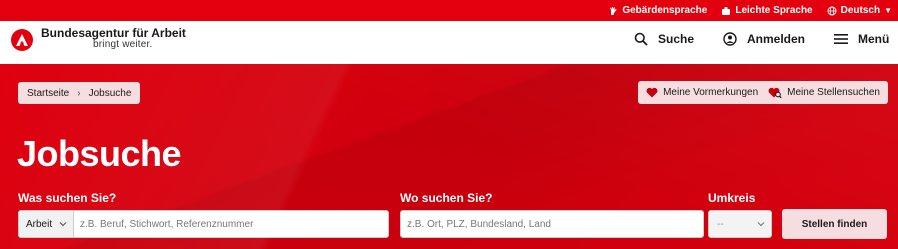 This screenshot has height=249, width=898. I want to click on language-label: Deutsch, so click(860, 10).